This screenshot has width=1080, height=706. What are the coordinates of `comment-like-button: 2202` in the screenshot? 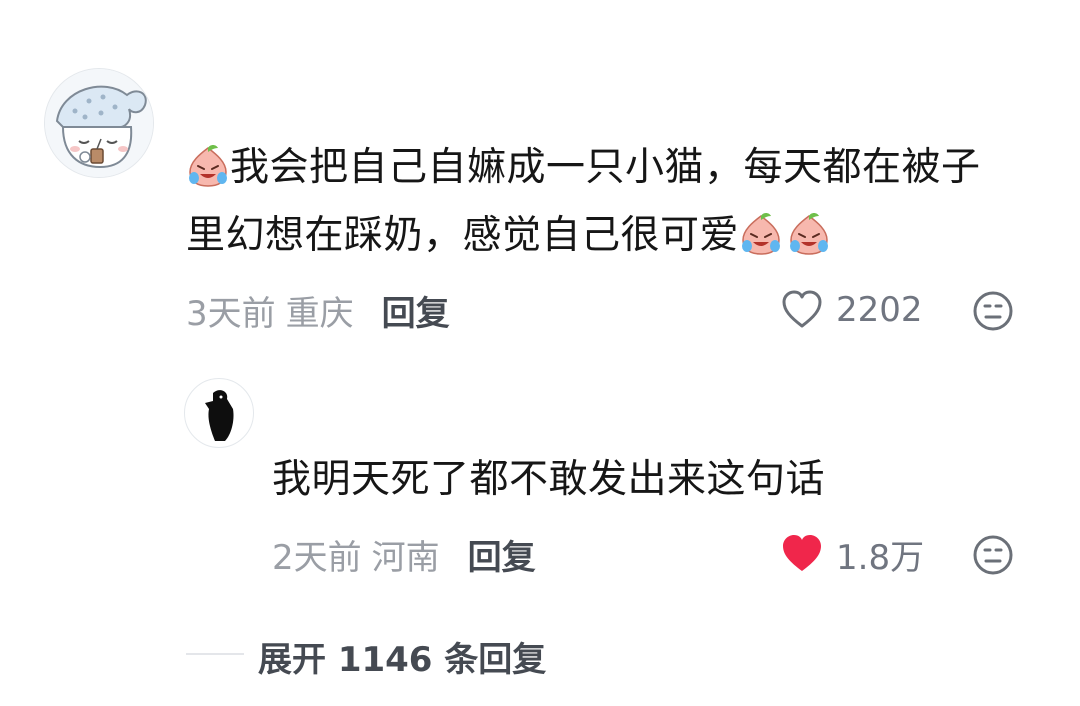 It's located at (851, 310).